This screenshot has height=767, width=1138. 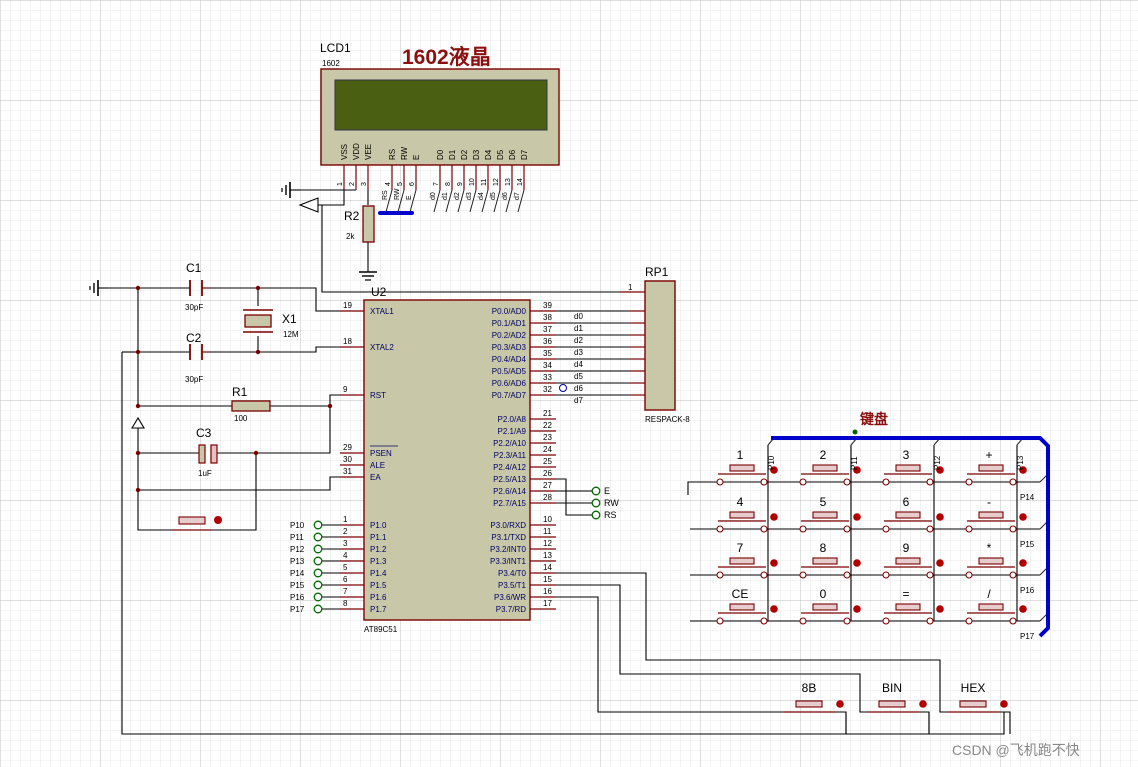 What do you see at coordinates (205, 473) in the screenshot?
I see `c3-value: 1uF` at bounding box center [205, 473].